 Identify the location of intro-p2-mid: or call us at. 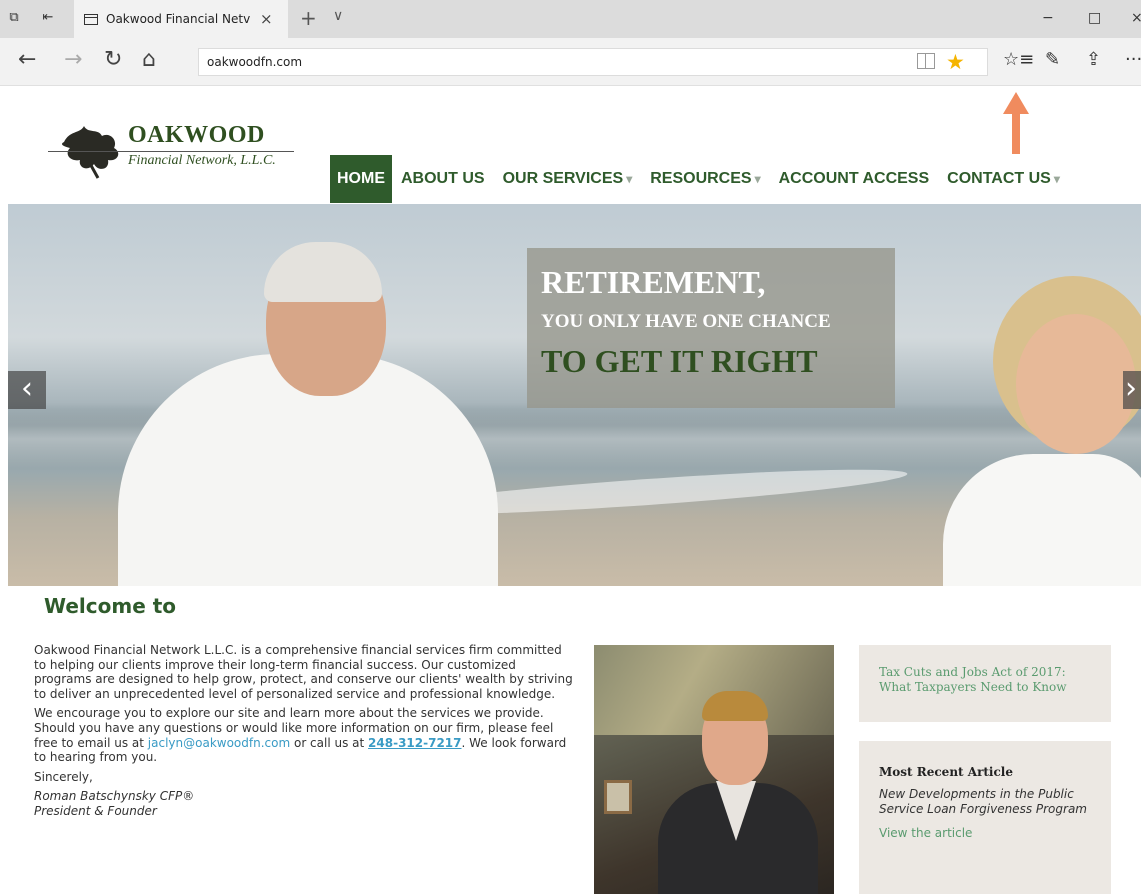
(329, 742).